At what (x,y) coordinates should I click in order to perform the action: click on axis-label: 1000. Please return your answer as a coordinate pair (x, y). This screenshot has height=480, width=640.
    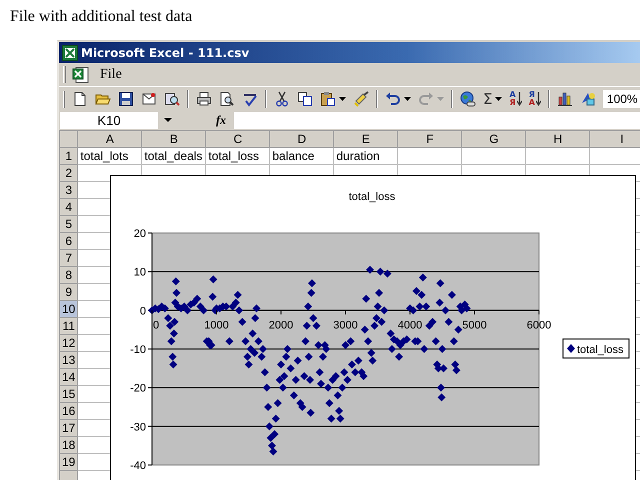
    Looking at the image, I should click on (216, 325).